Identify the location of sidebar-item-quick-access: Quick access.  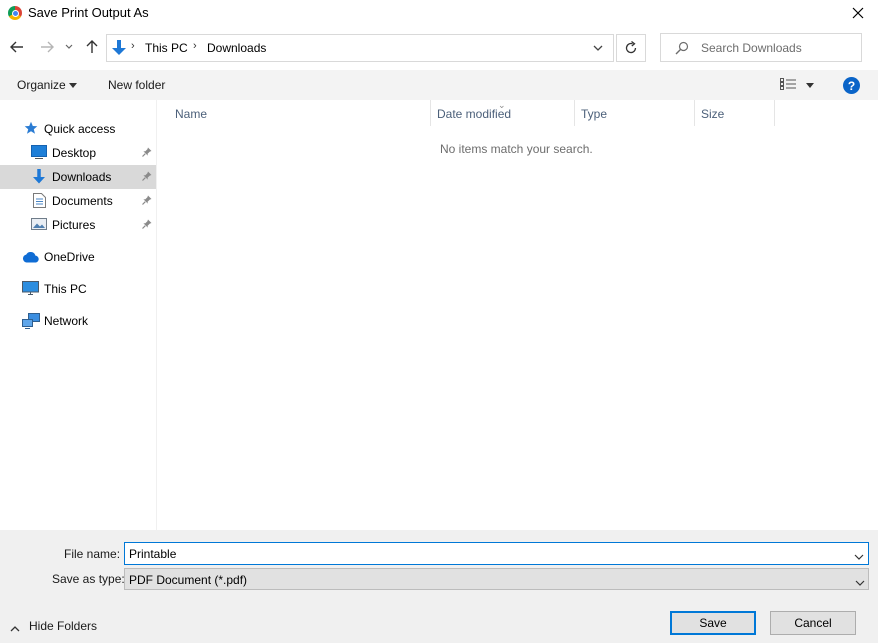
(78, 129).